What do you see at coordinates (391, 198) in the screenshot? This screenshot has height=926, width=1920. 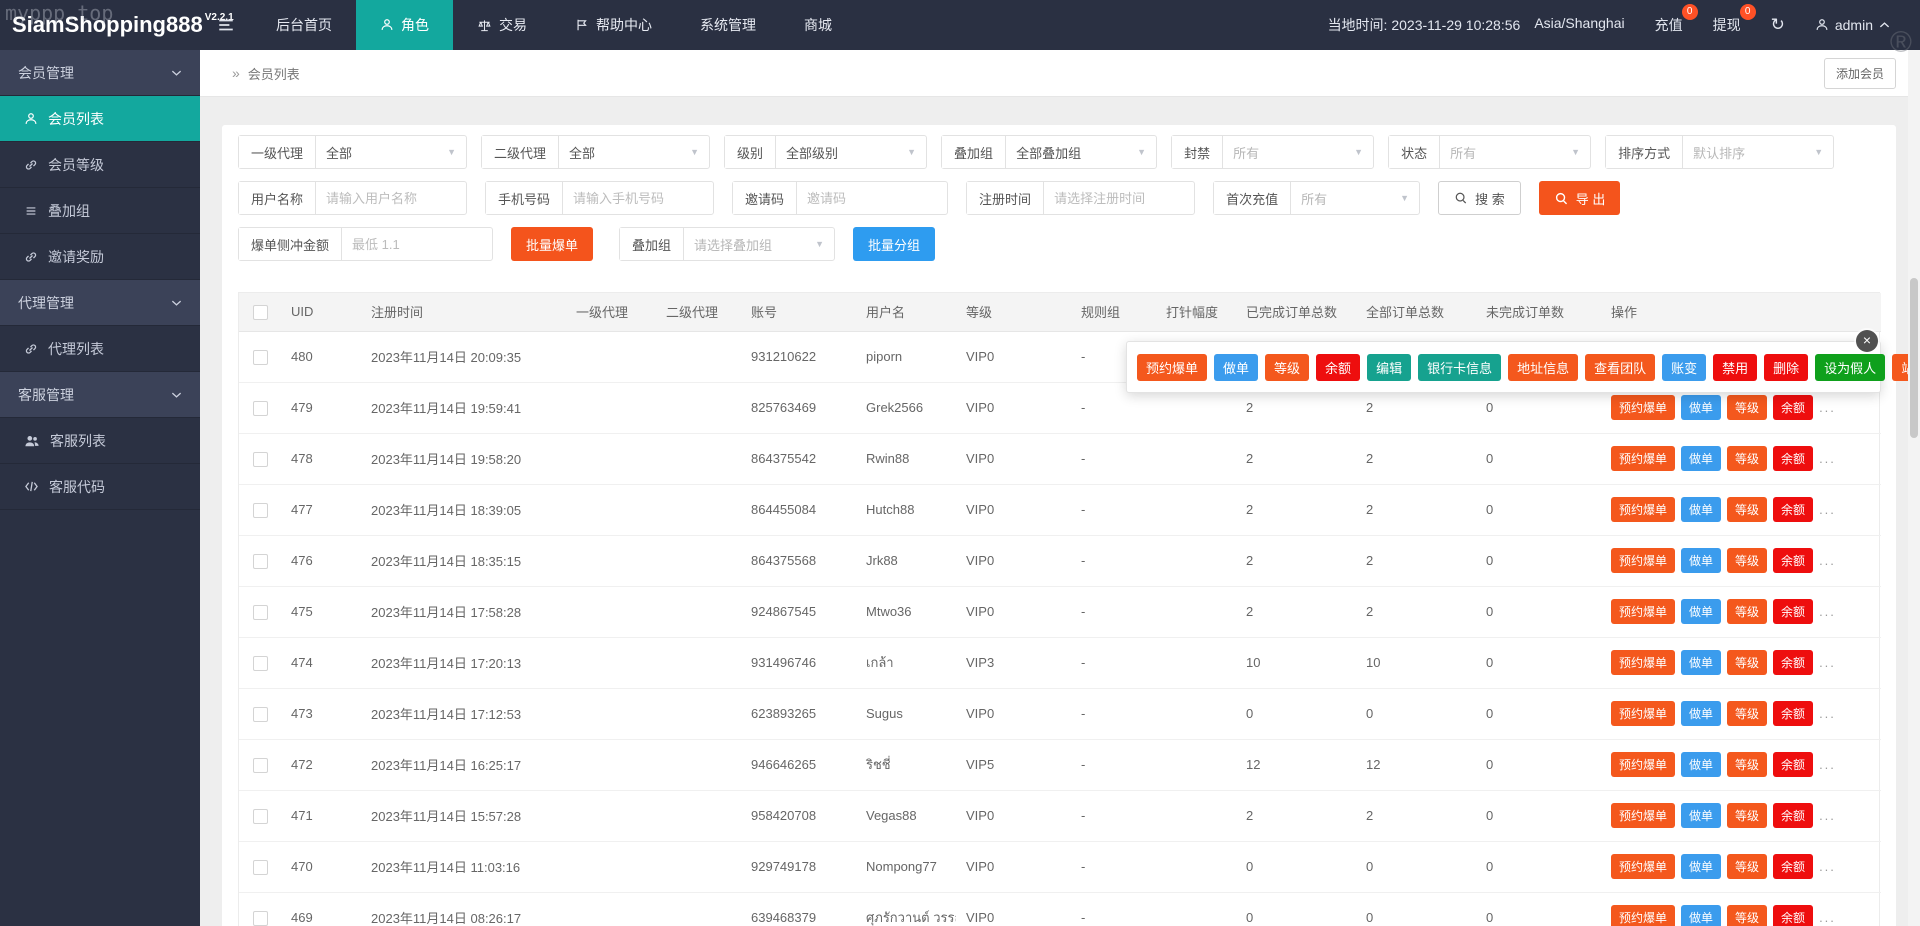 I see `filter-input-用户名称` at bounding box center [391, 198].